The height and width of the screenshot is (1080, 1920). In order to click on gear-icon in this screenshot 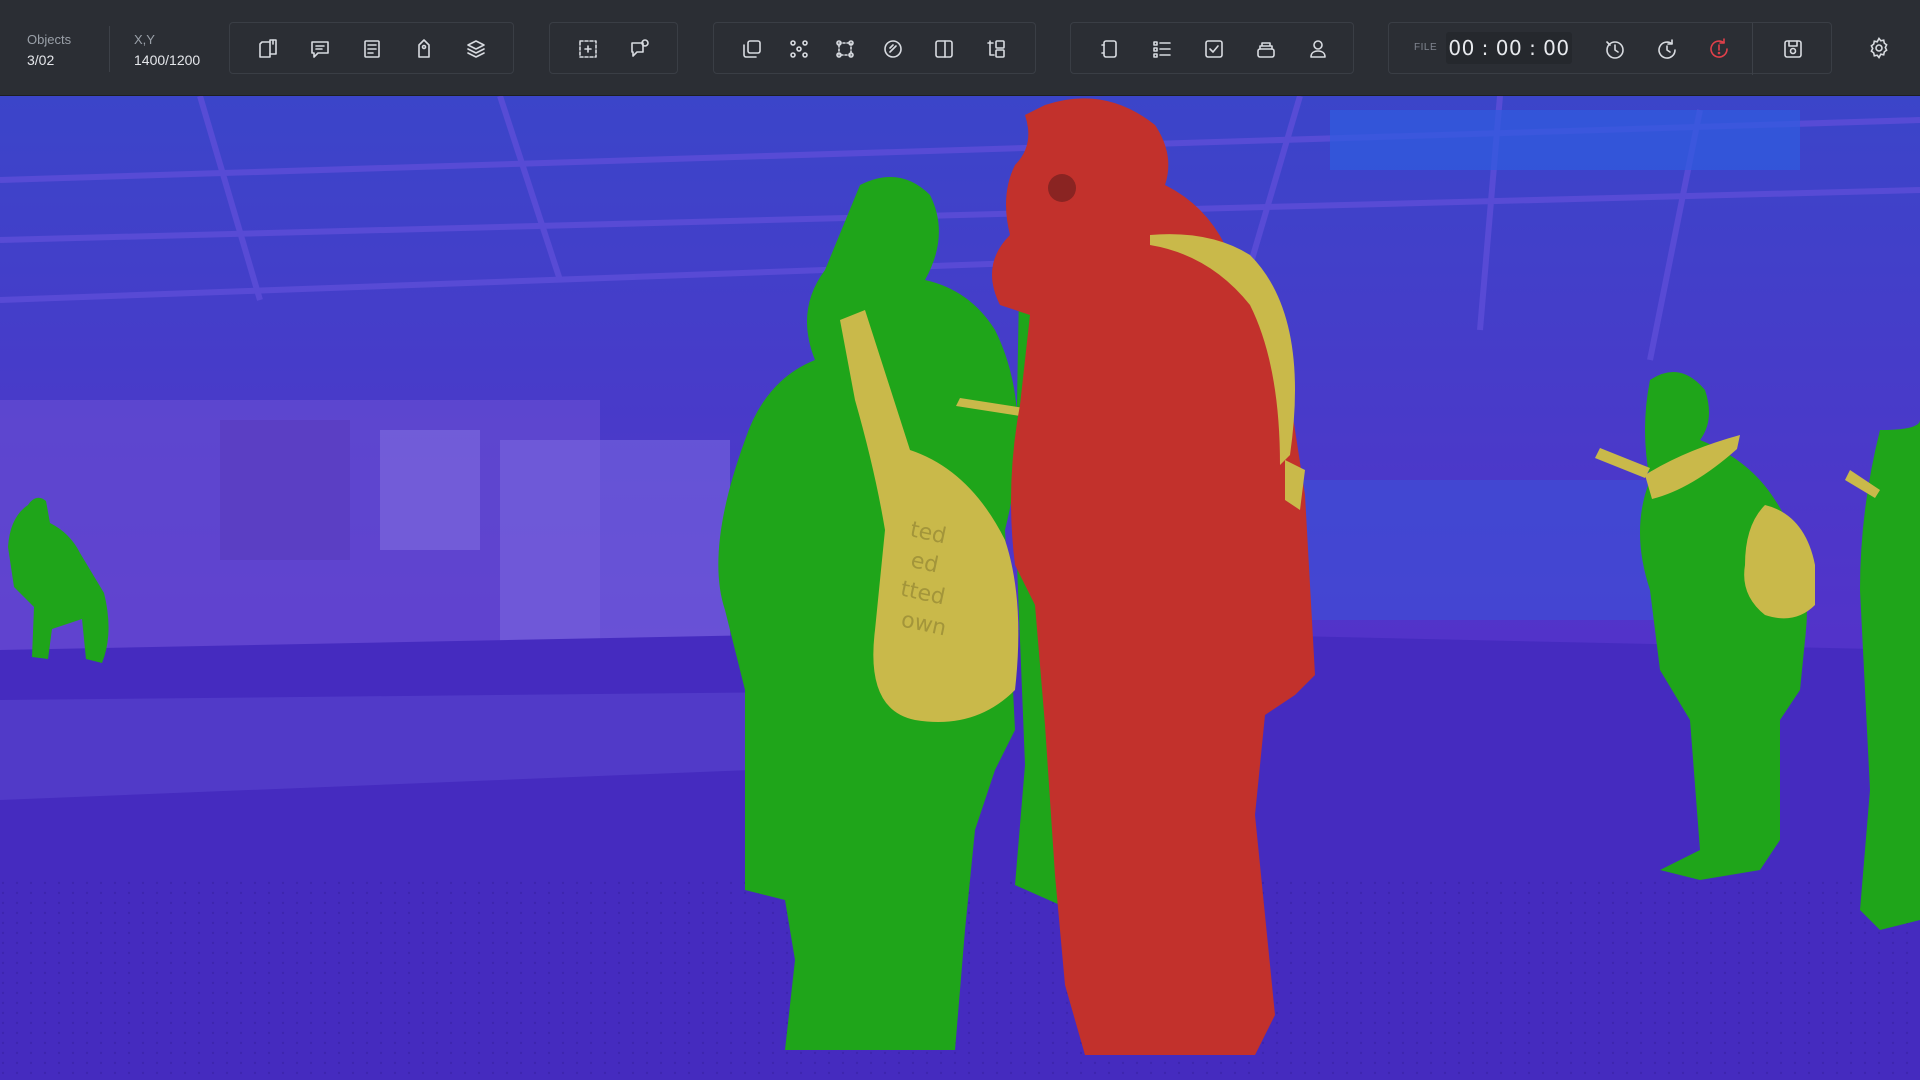, I will do `click(1879, 48)`.